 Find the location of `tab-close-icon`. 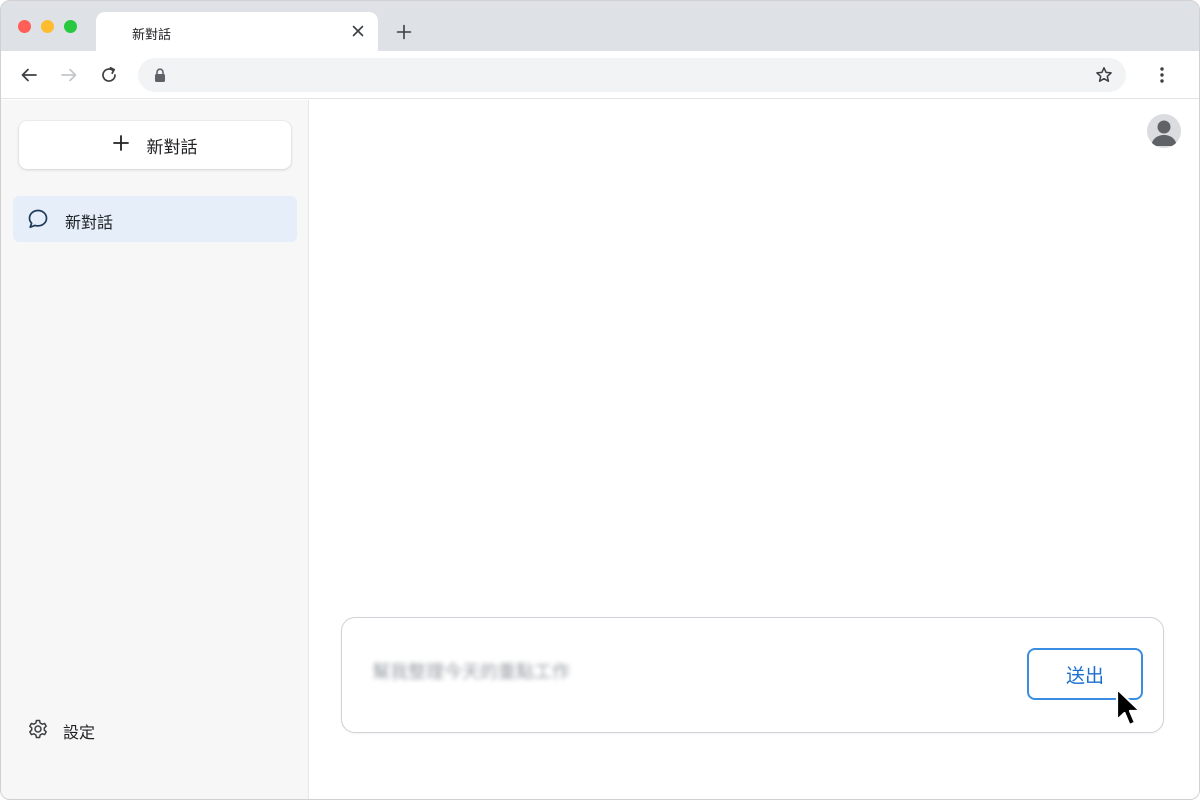

tab-close-icon is located at coordinates (358, 31).